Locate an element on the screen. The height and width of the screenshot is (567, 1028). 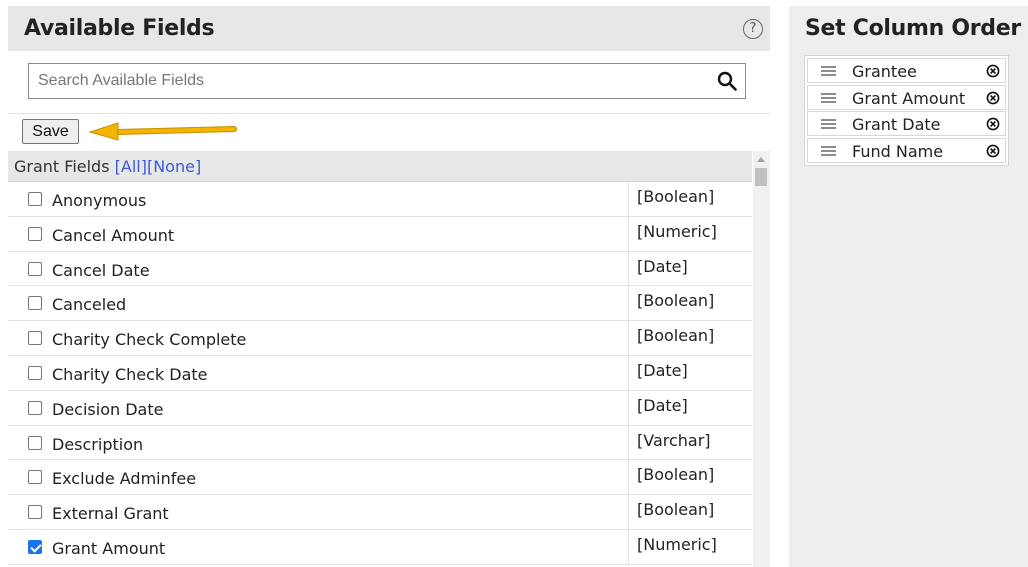
field-checkbox-checked is located at coordinates (35, 546).